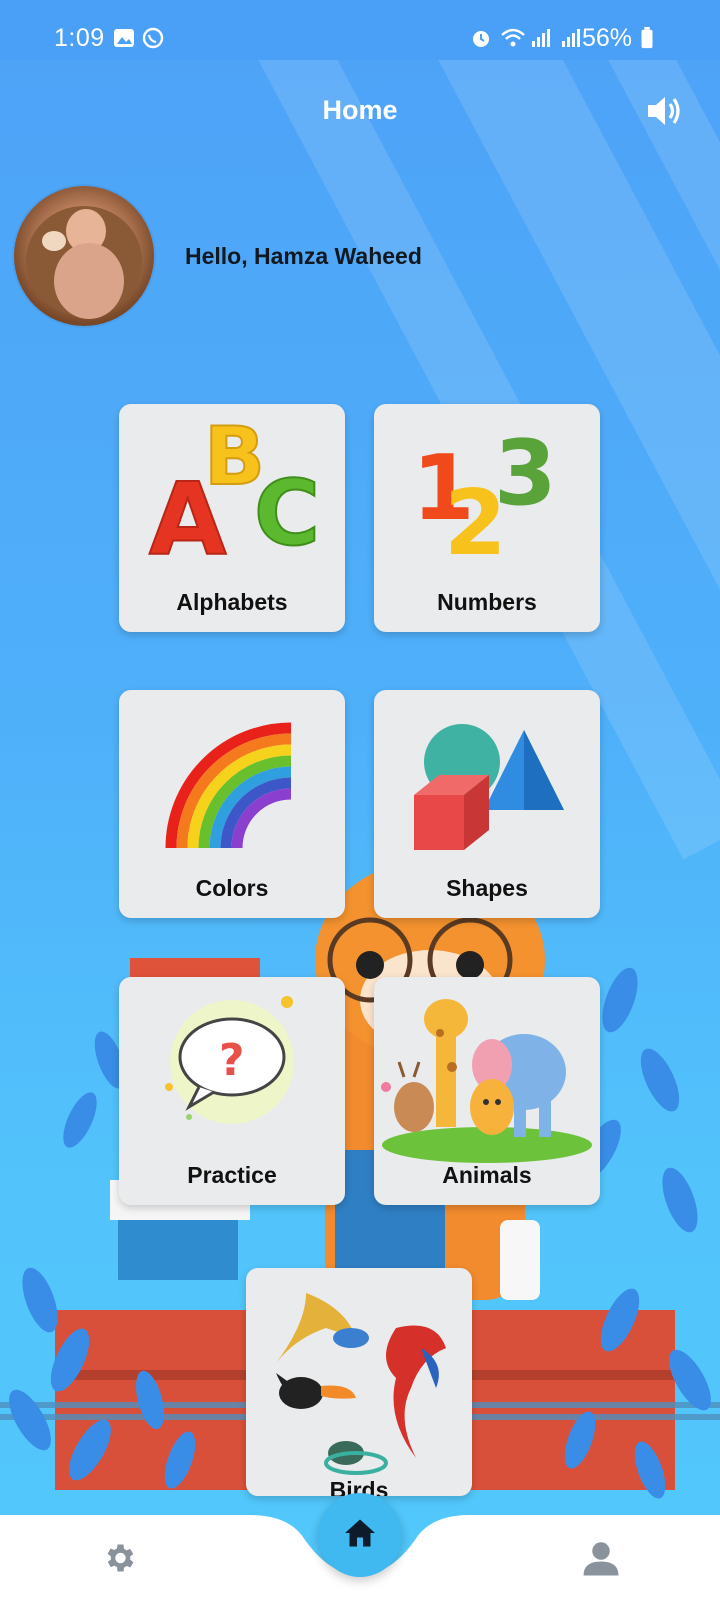 The image size is (720, 1600). I want to click on category-tile-birds: Birds, so click(359, 1382).